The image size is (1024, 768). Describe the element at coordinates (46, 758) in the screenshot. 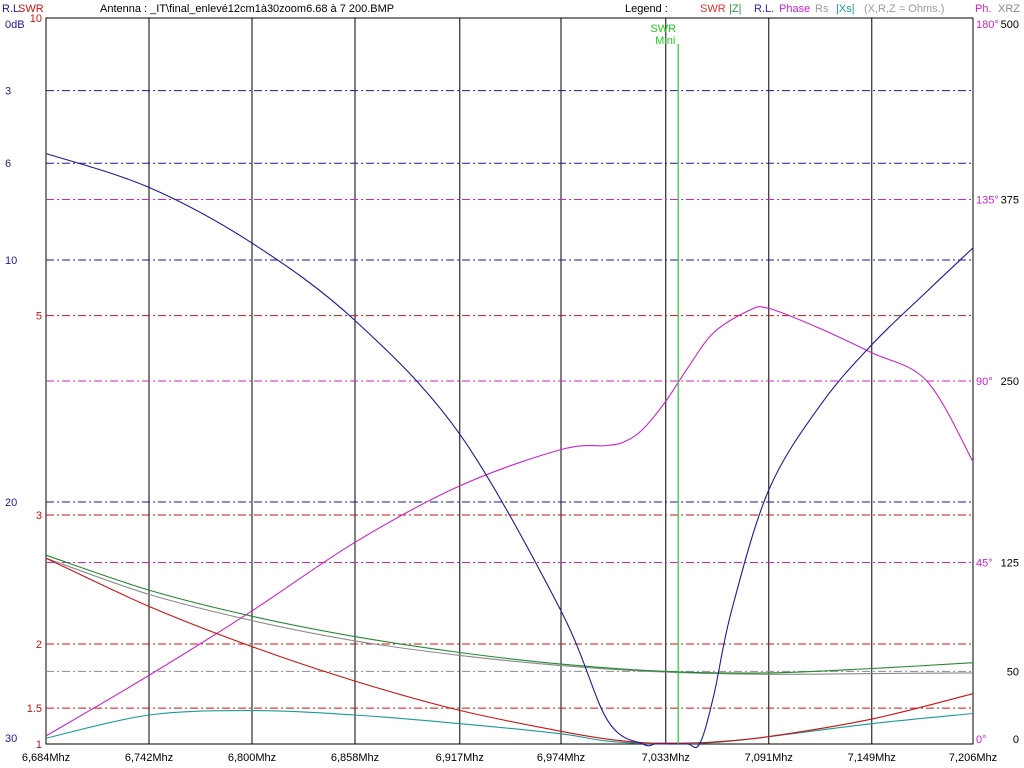

I see `x-tick-label: 6,684Mhz` at that location.